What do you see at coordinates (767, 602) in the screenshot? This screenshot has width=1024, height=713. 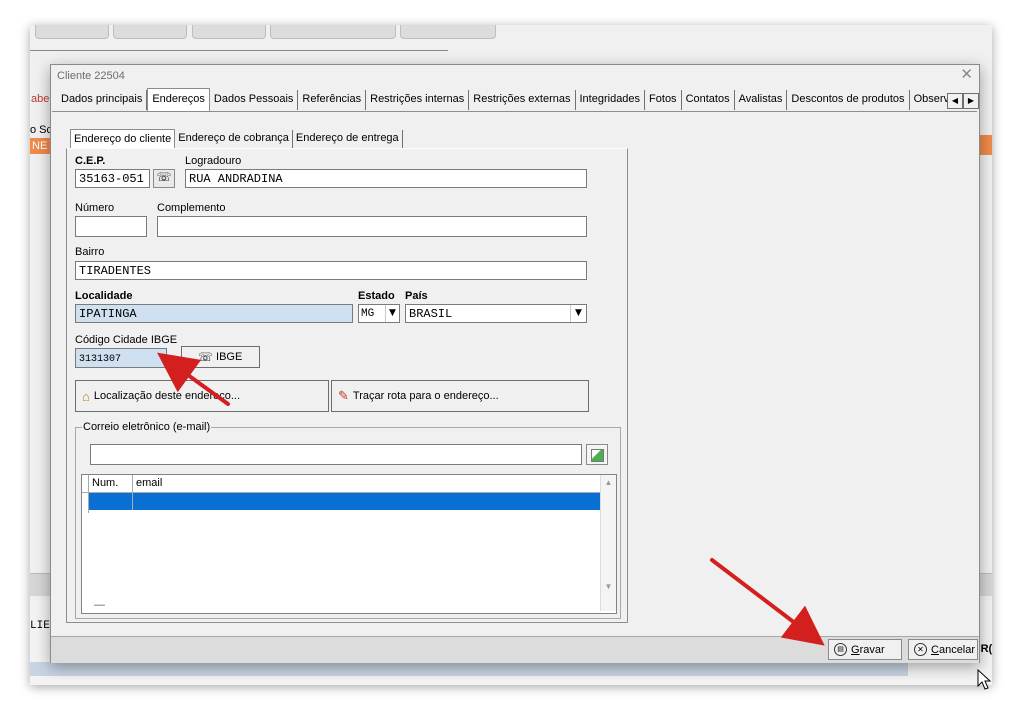 I see `red-arrow-gravar` at bounding box center [767, 602].